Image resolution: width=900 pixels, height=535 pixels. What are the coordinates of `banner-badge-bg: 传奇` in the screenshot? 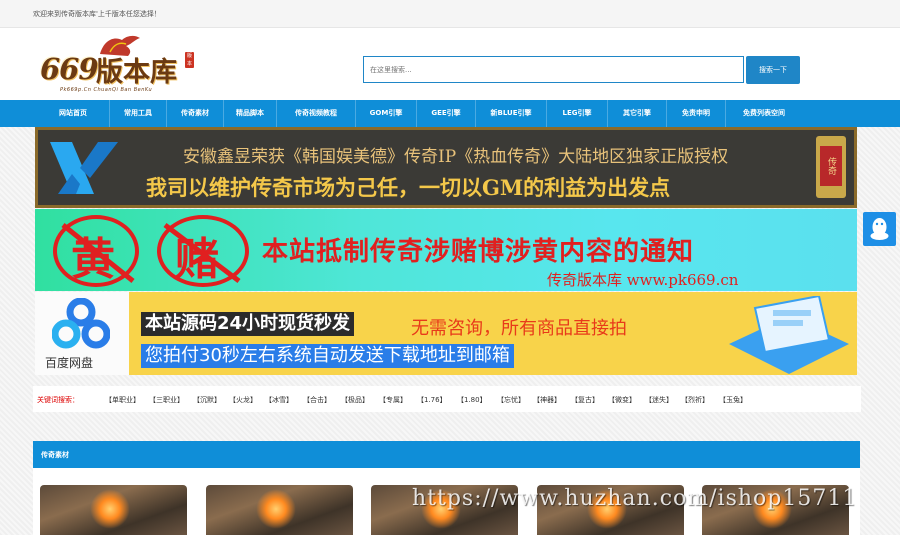 It's located at (831, 167).